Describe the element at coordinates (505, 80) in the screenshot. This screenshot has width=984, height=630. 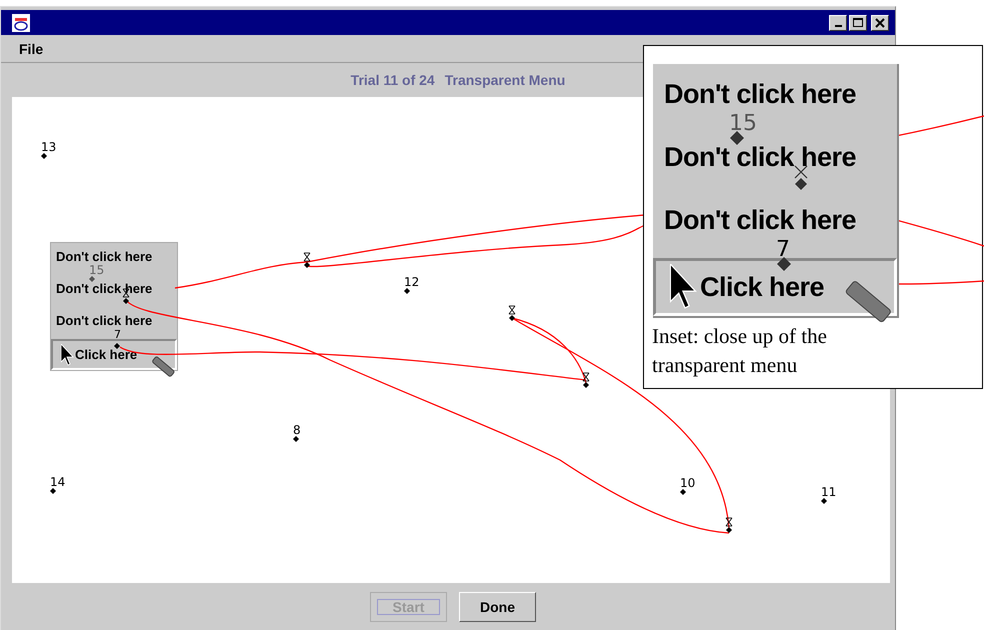
I see `condition-label: Transparent Menu` at that location.